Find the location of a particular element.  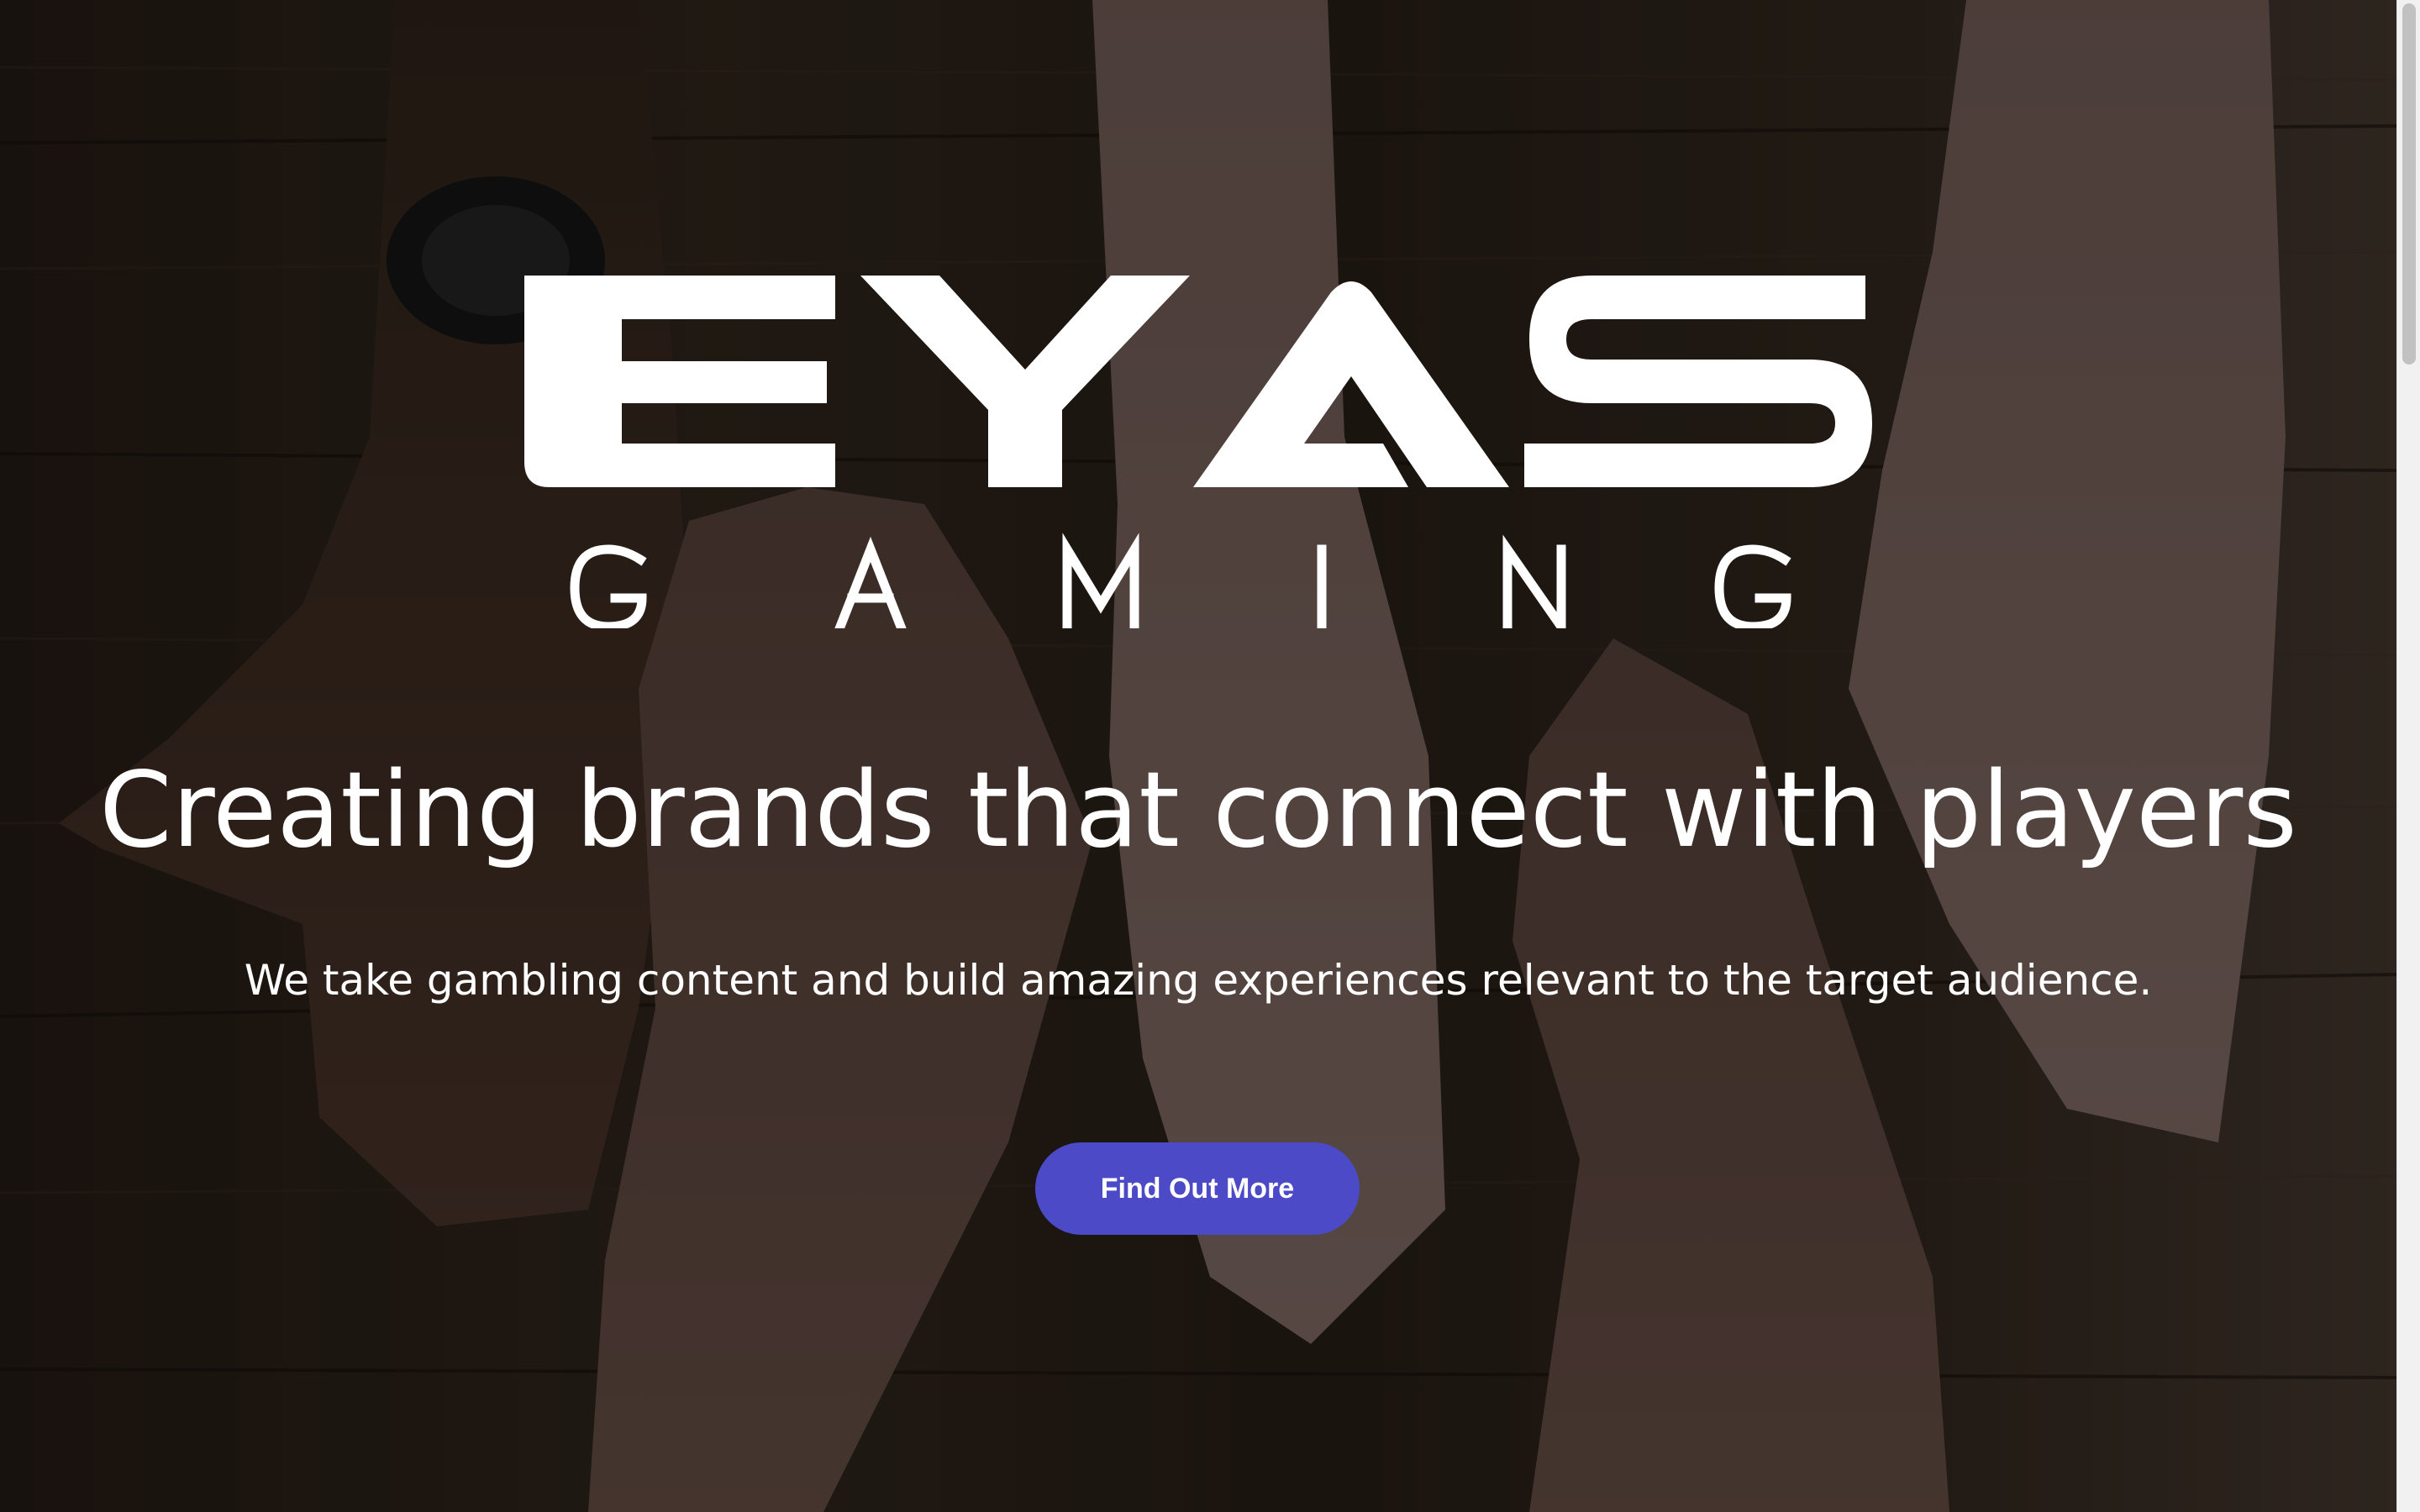

scrollbar-thumb is located at coordinates (2409, 184).